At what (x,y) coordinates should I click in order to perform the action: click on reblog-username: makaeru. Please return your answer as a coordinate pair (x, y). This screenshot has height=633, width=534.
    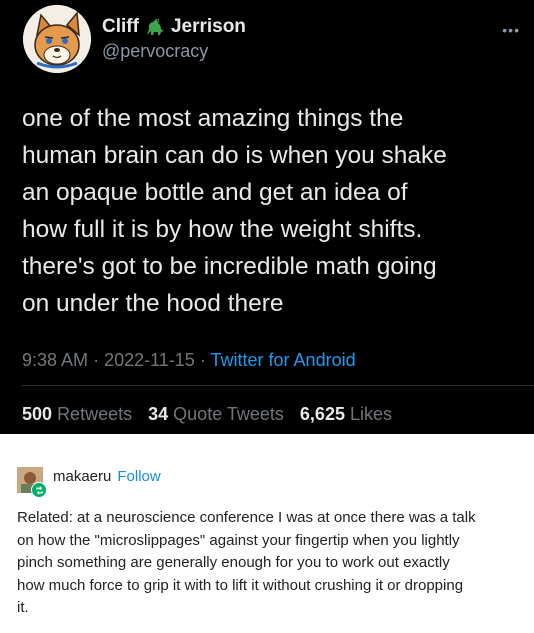
    Looking at the image, I should click on (82, 476).